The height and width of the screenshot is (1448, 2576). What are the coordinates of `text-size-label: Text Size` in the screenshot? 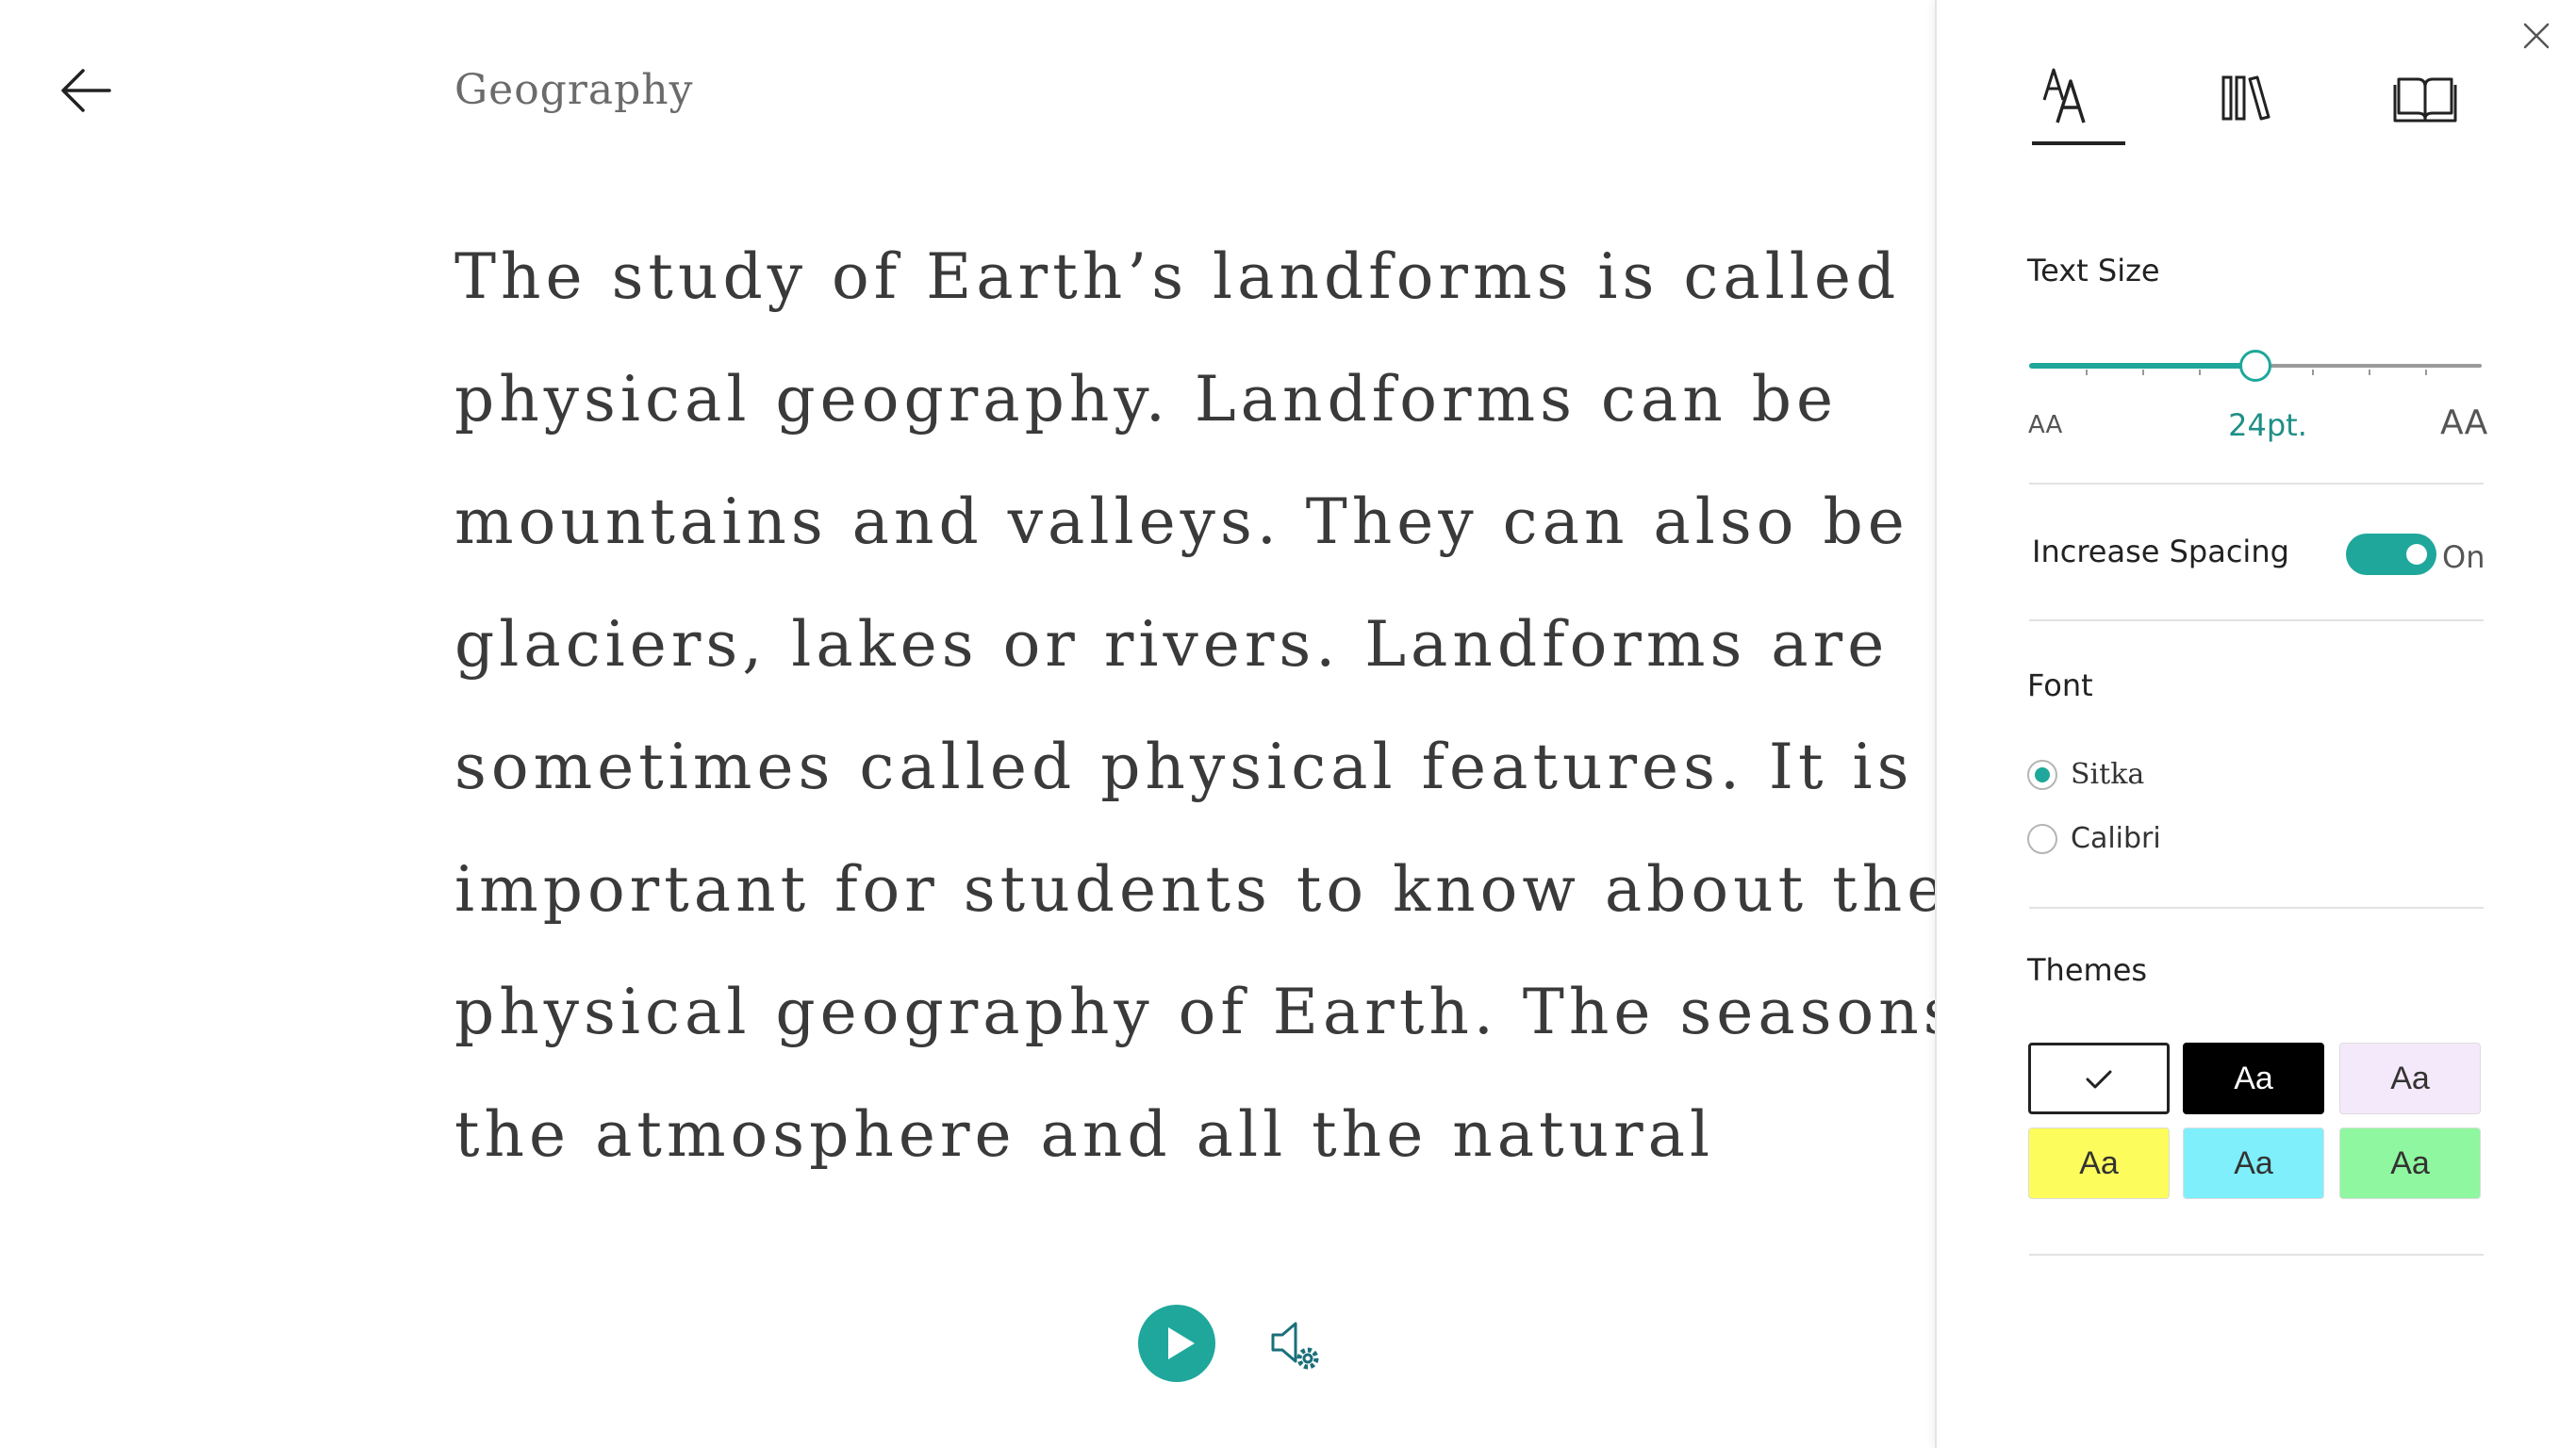 It's located at (2093, 270).